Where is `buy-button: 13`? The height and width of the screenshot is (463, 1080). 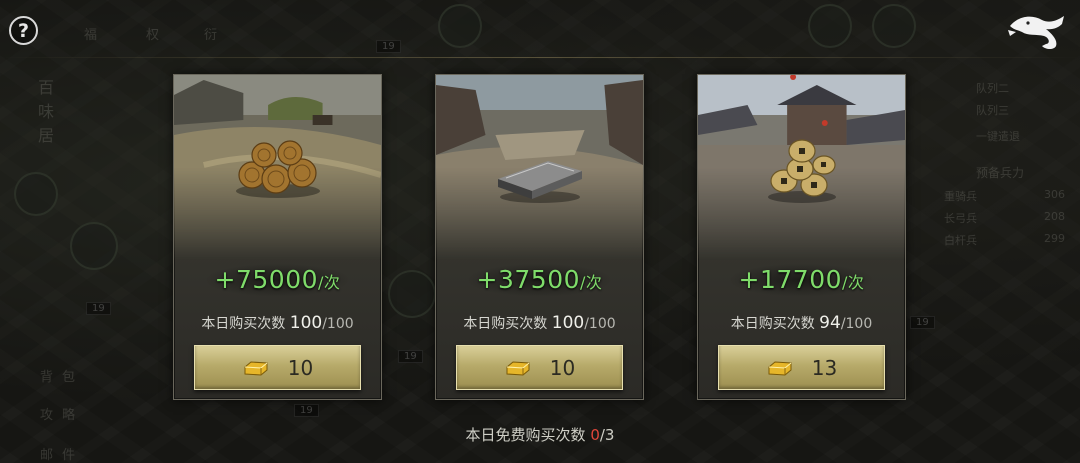
buy-button: 13 is located at coordinates (801, 367).